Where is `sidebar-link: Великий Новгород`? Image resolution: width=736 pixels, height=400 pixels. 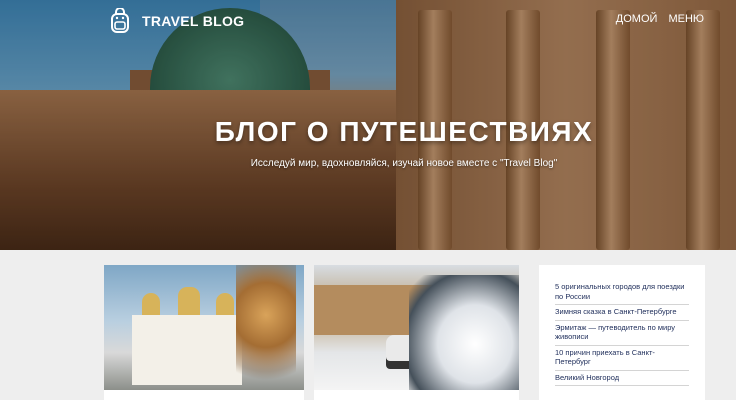
sidebar-link: Великий Новгород is located at coordinates (622, 378).